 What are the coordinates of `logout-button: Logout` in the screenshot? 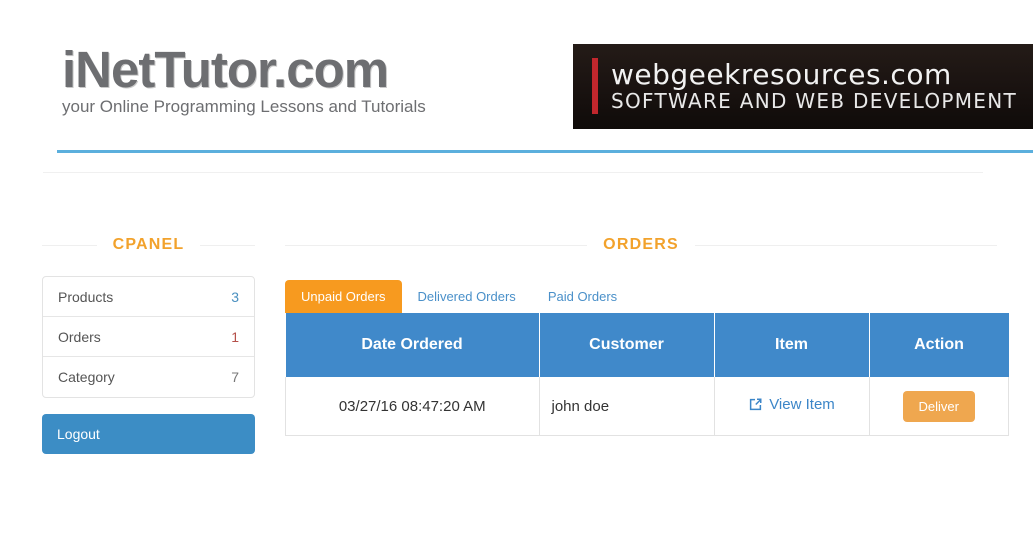 It's located at (148, 434).